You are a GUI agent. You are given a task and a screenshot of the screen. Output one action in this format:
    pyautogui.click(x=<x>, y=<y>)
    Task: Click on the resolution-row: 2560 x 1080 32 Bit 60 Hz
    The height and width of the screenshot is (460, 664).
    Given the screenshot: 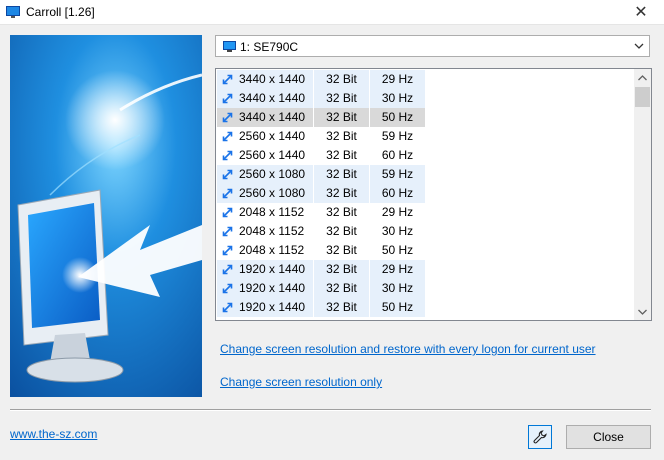 What is the action you would take?
    pyautogui.click(x=425, y=193)
    